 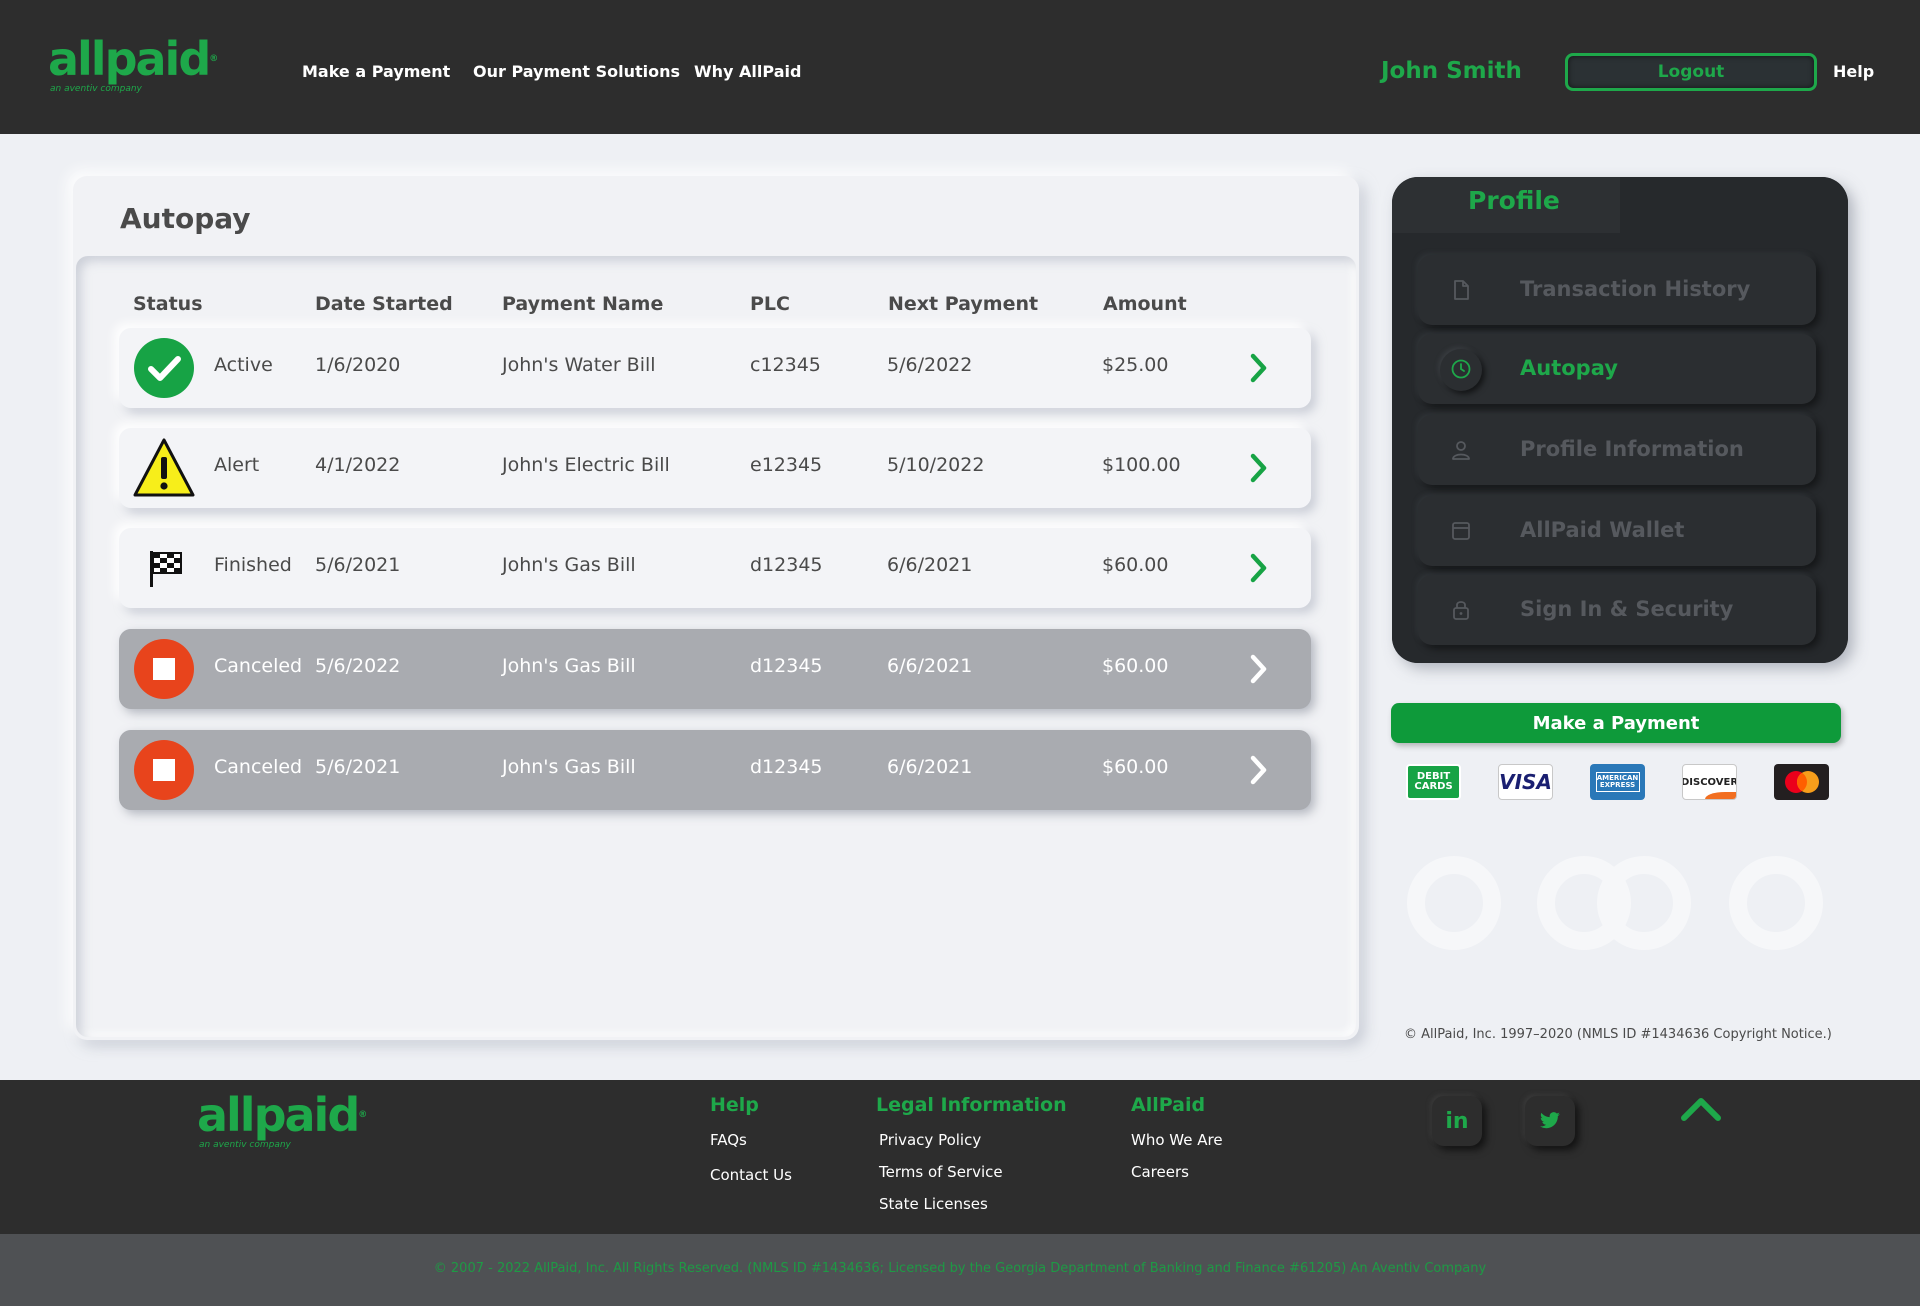 What do you see at coordinates (168, 304) in the screenshot?
I see `column-header-status: Status` at bounding box center [168, 304].